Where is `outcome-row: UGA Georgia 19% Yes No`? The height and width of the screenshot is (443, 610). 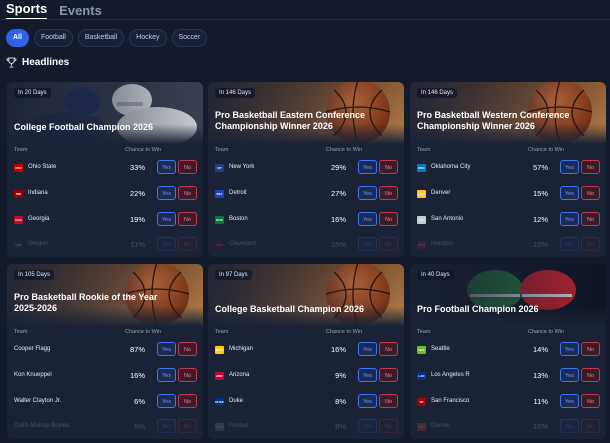
outcome-row: UGA Georgia 19% Yes No is located at coordinates (105, 220).